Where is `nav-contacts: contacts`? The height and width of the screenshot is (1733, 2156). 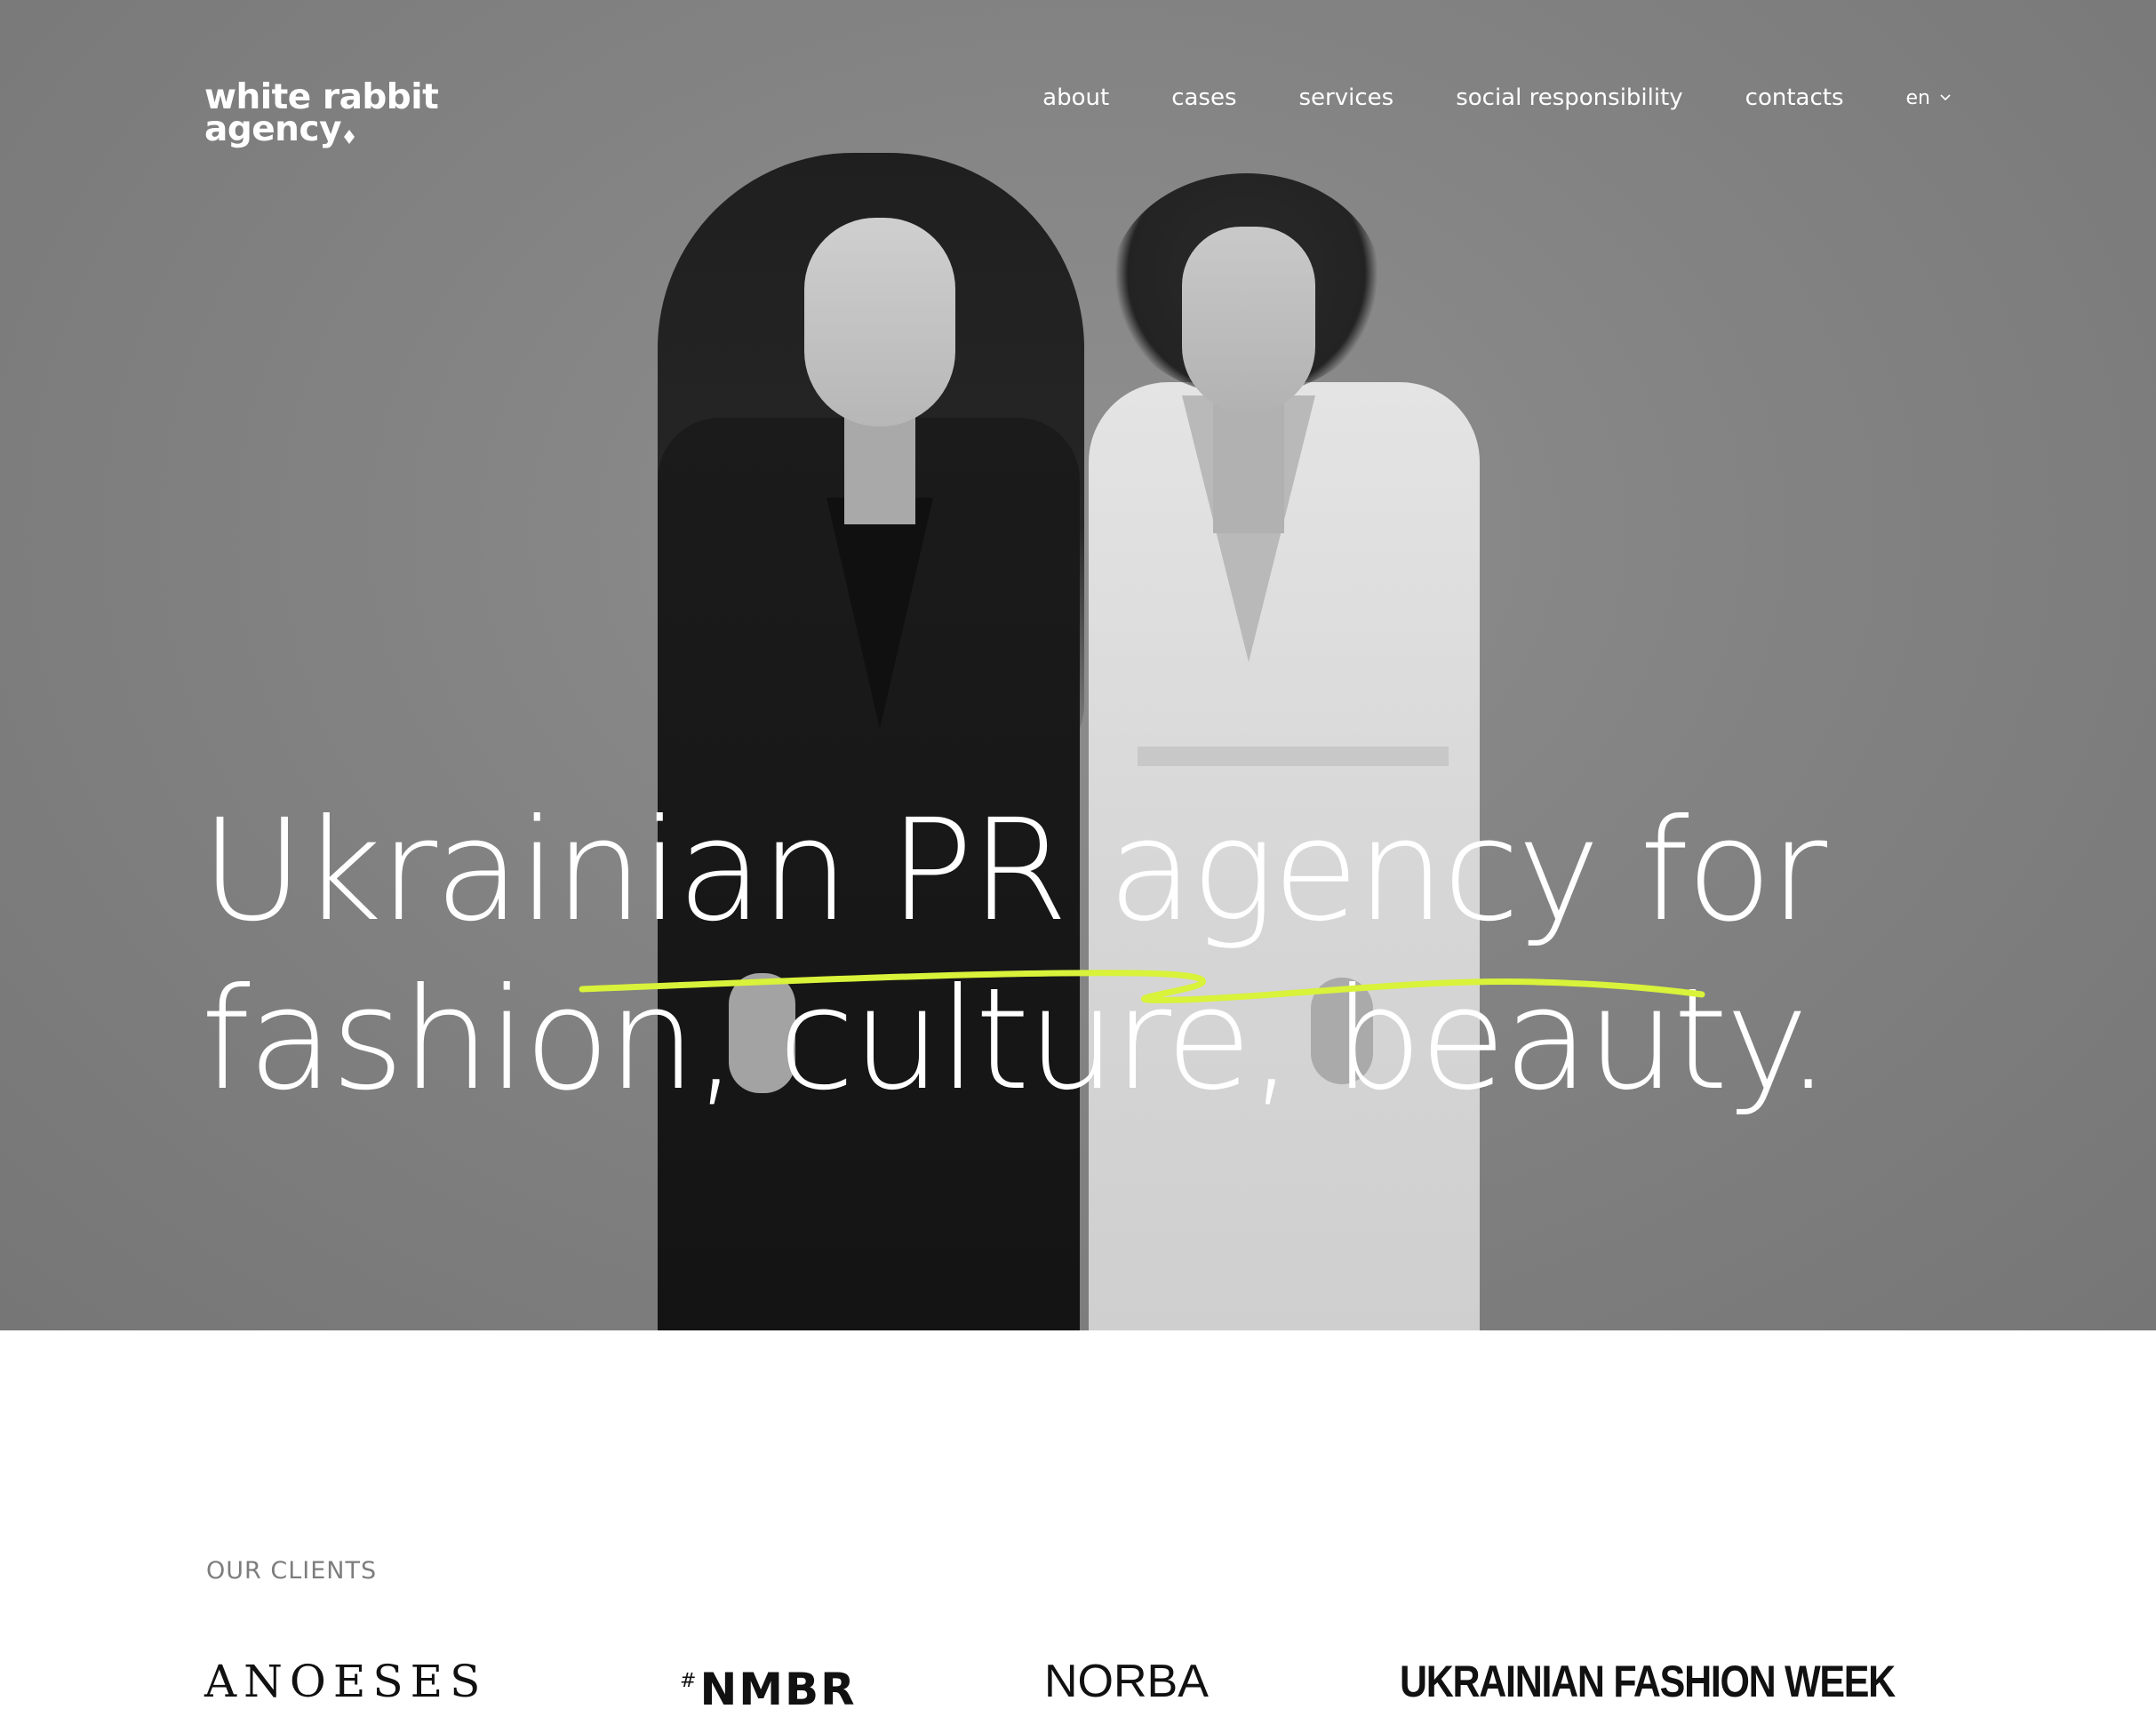
nav-contacts: contacts is located at coordinates (1794, 97).